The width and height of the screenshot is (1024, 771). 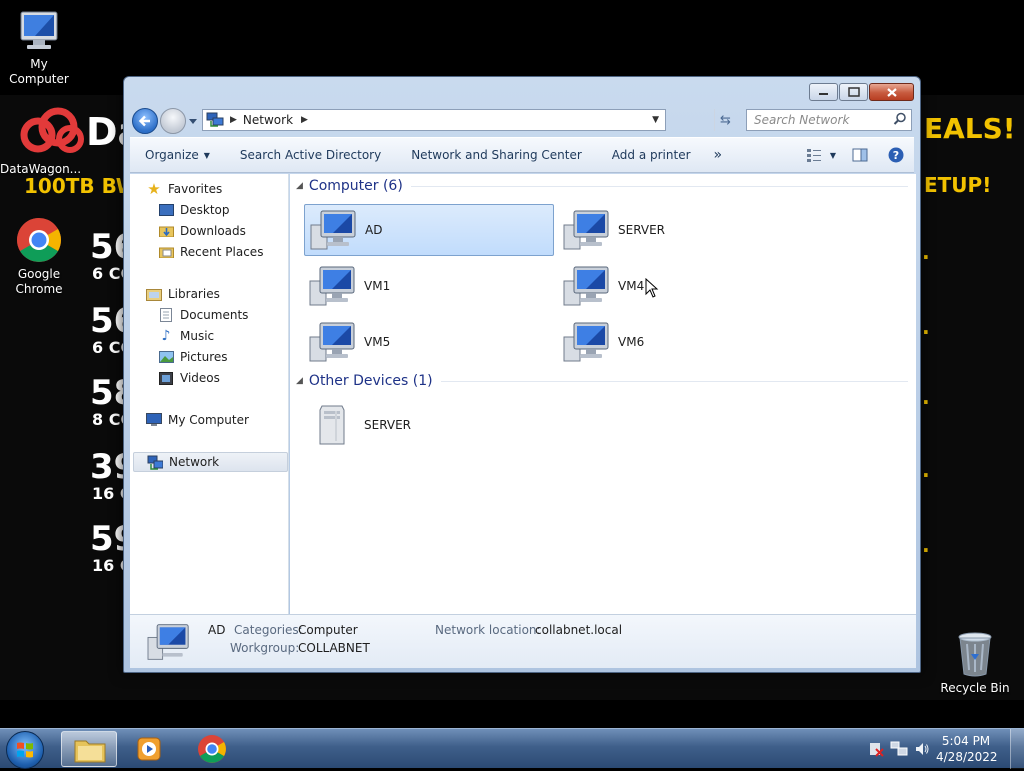 I want to click on network-item-vm5: VM5, so click(x=429, y=342).